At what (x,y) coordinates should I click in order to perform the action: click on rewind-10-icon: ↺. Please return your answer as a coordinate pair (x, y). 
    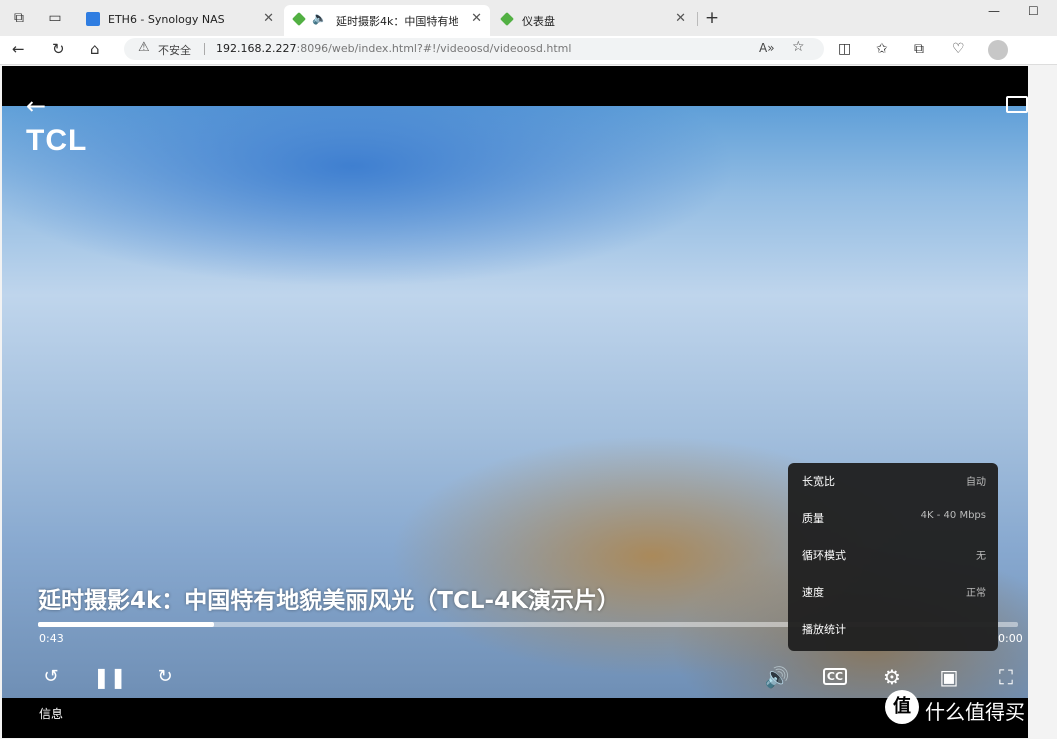
    Looking at the image, I should click on (51, 677).